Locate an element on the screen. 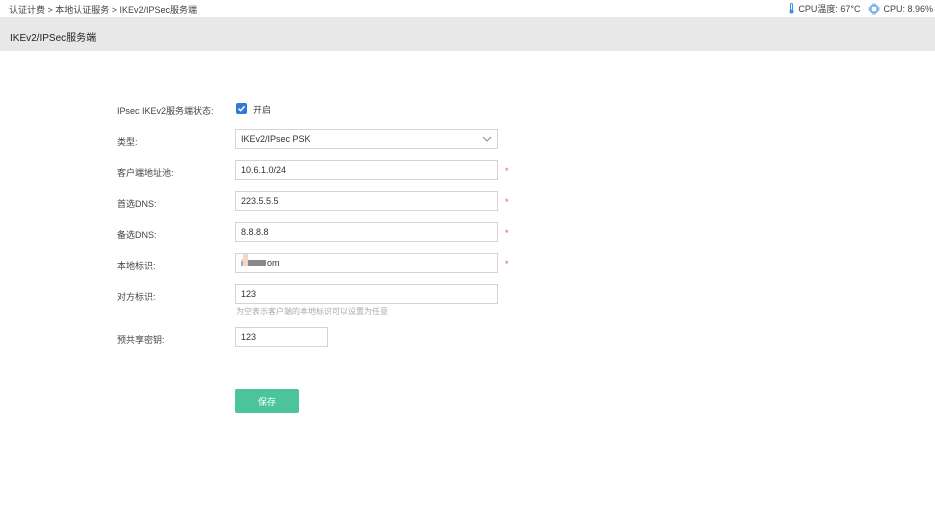 The image size is (935, 507). local-id-input: i om is located at coordinates (366, 263).